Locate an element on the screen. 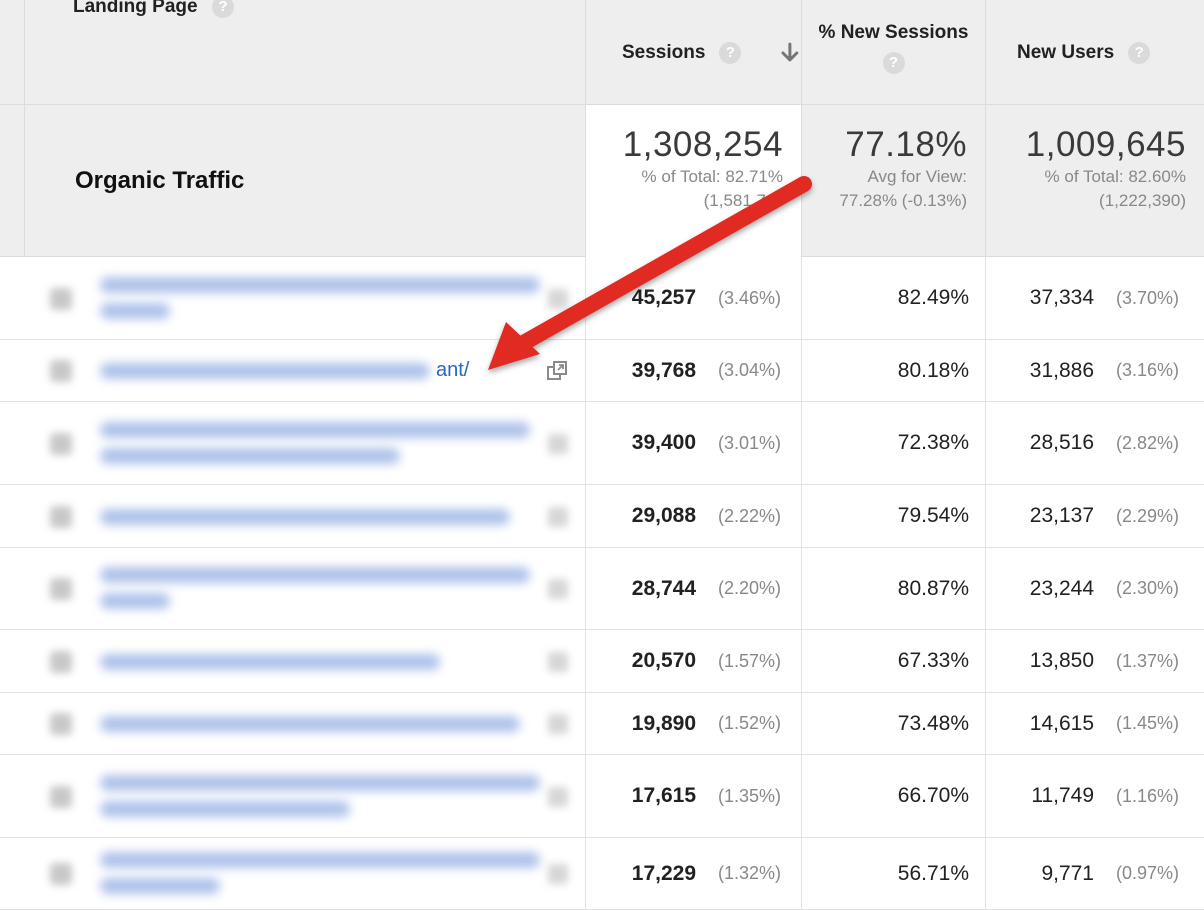 The width and height of the screenshot is (1204, 910). new-sessions-value: 67.33% is located at coordinates (933, 660).